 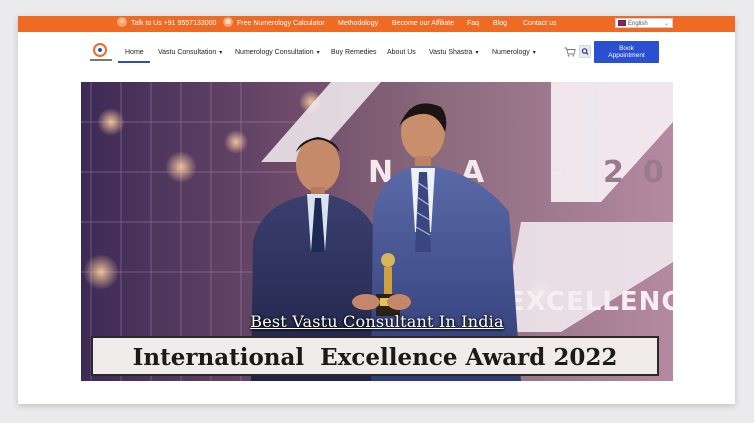 I want to click on nav-buy-remedies: Buy Remedies, so click(x=354, y=53).